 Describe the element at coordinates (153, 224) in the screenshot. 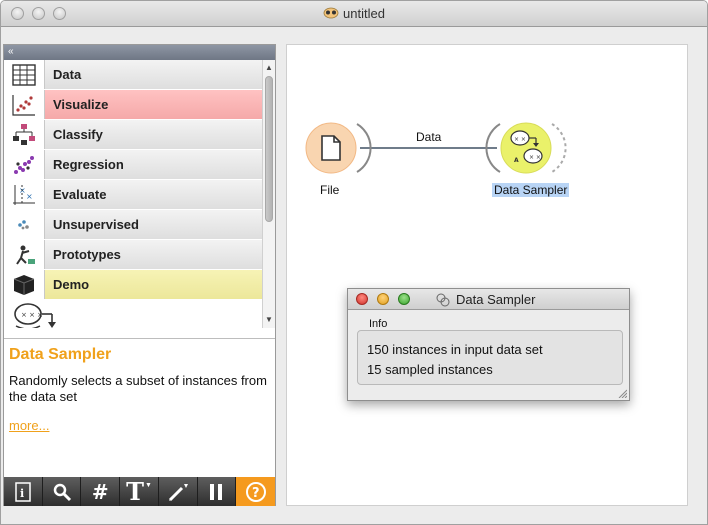

I see `category-label-unsupervised: Unsupervised` at that location.